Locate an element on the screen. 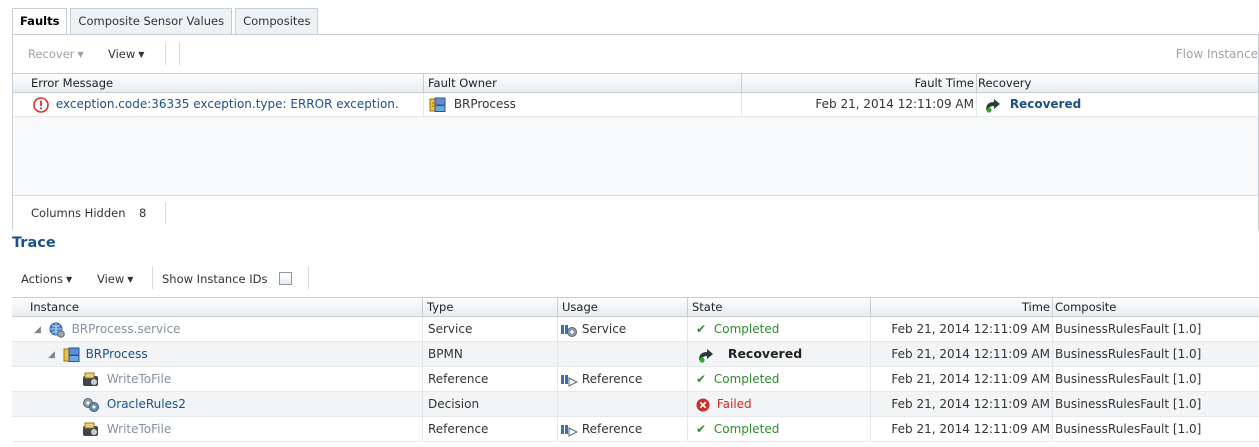  flow-instance-label: Flow Instance is located at coordinates (1217, 54).